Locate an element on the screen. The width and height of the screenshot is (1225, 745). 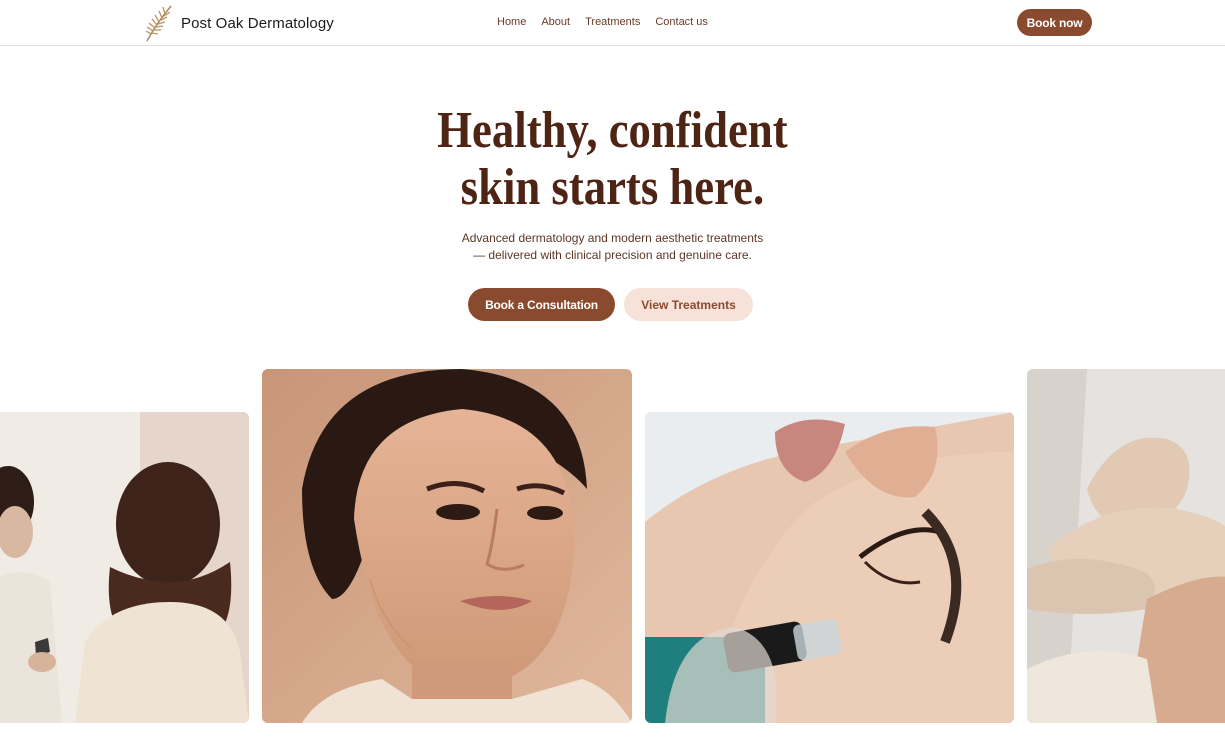
nav-link-treatments: Treatments is located at coordinates (612, 22).